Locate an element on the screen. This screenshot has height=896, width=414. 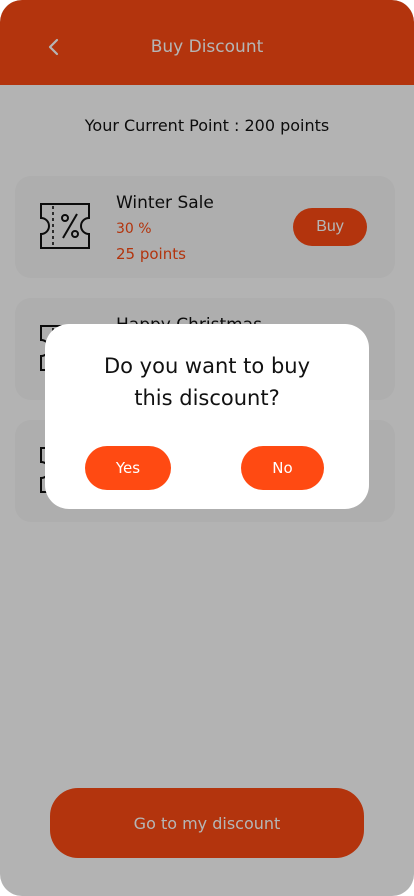
yes-button: Yes is located at coordinates (128, 468).